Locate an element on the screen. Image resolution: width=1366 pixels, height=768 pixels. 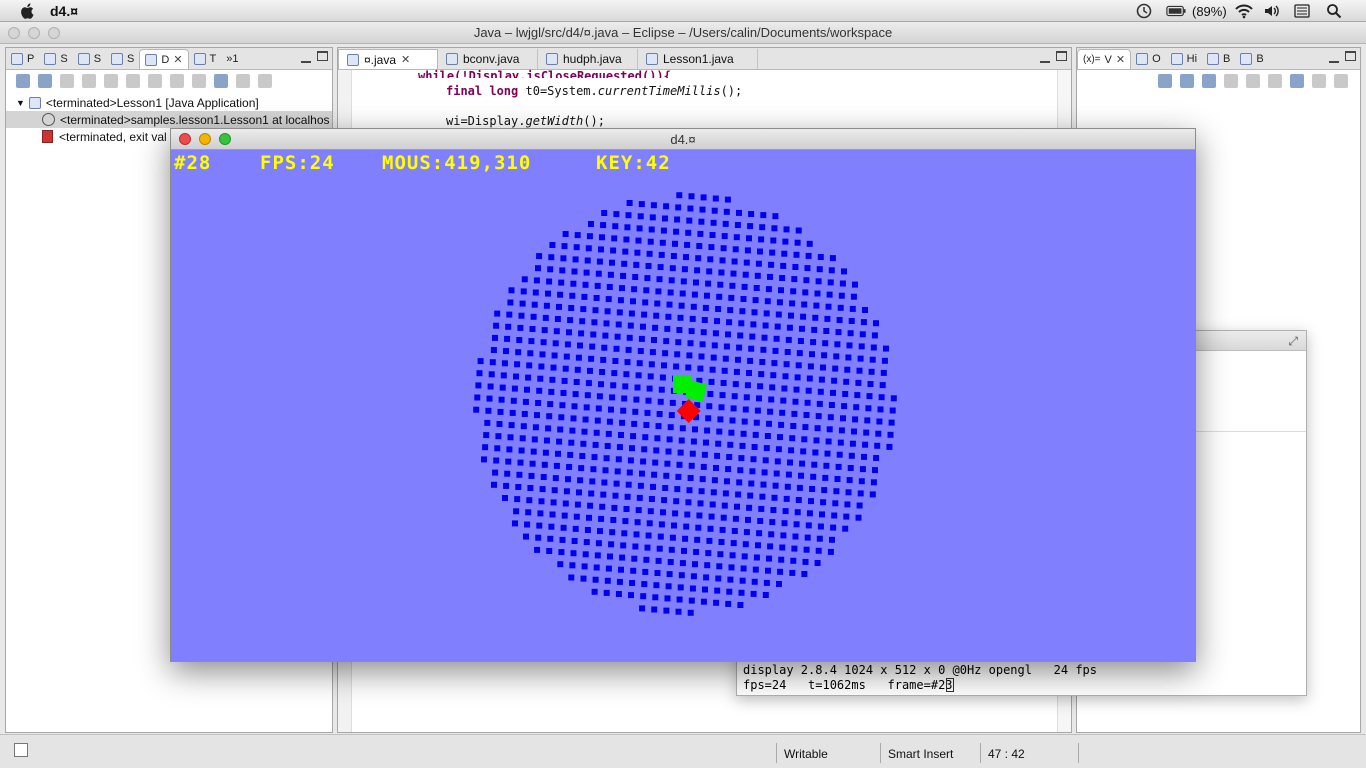
step-over-icon is located at coordinates (177, 81).